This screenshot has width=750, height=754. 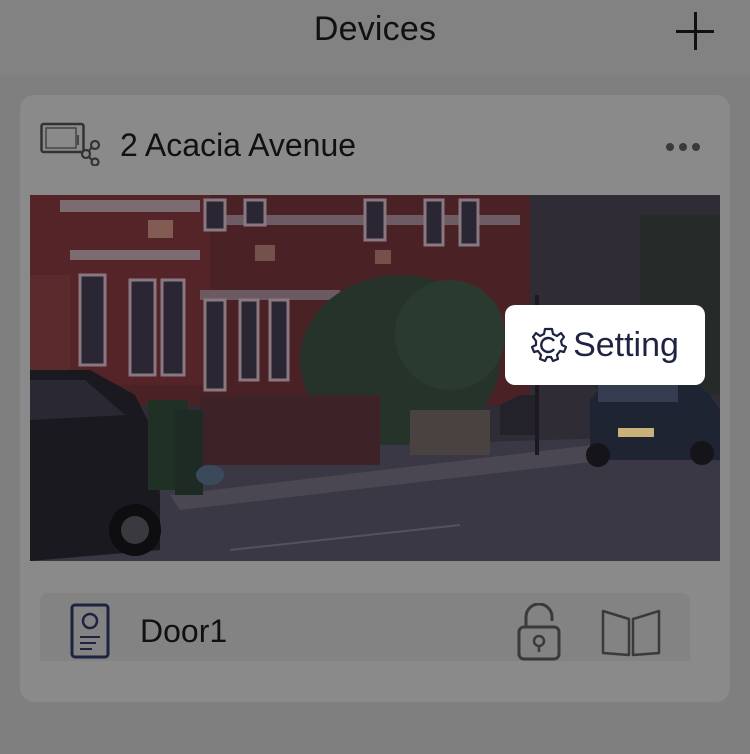 I want to click on monitor-share-icon, so click(x=70, y=144).